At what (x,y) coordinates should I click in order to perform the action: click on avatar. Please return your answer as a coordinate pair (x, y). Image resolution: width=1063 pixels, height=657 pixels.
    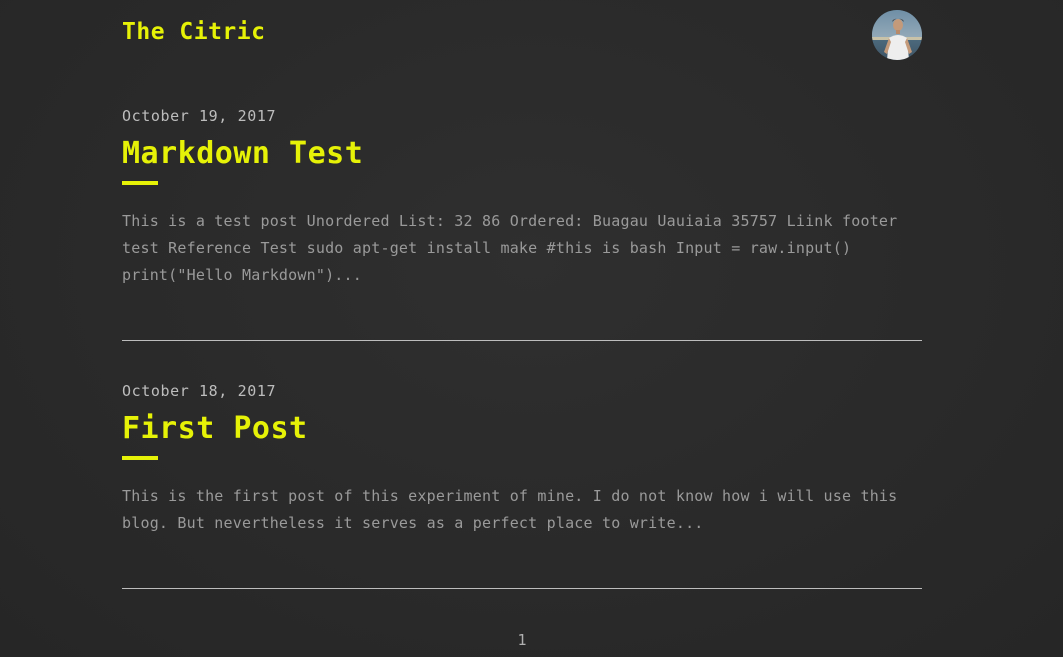
    Looking at the image, I should click on (897, 35).